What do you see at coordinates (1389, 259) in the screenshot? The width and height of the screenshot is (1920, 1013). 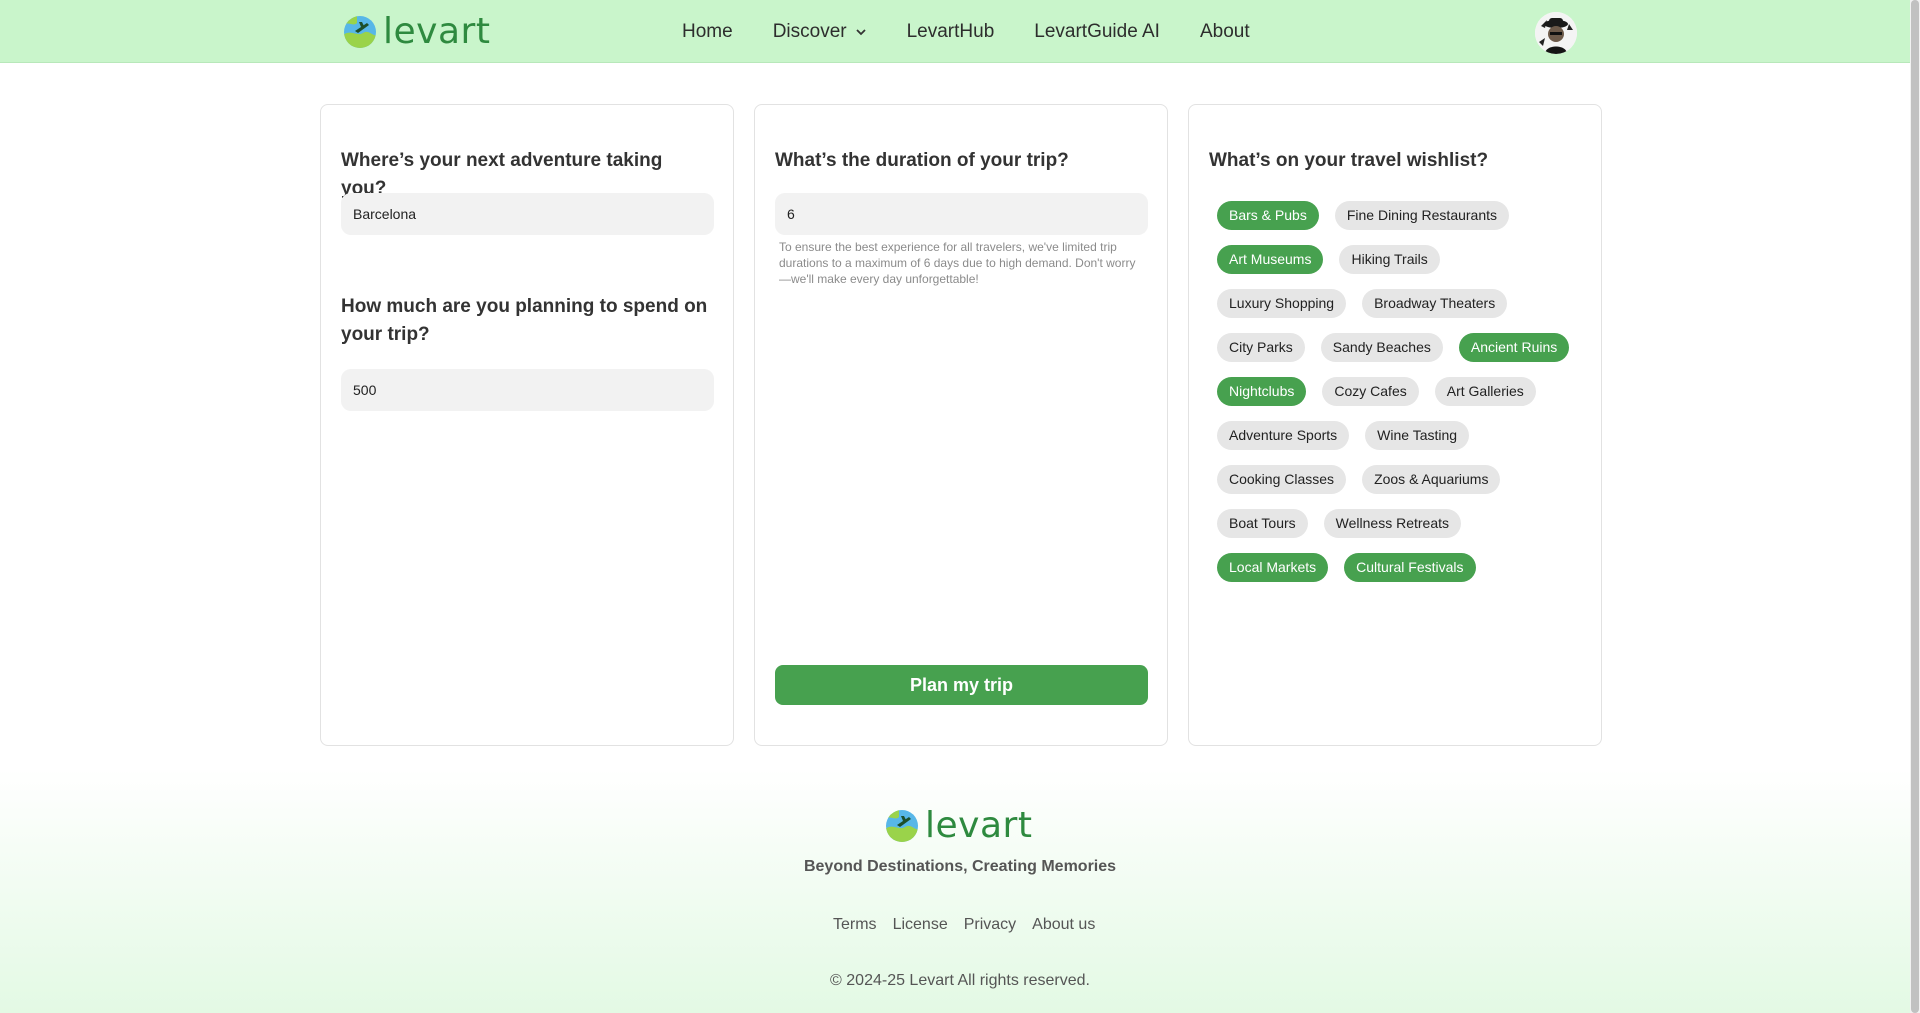 I see `wishlist-chip: Hiking Trails` at bounding box center [1389, 259].